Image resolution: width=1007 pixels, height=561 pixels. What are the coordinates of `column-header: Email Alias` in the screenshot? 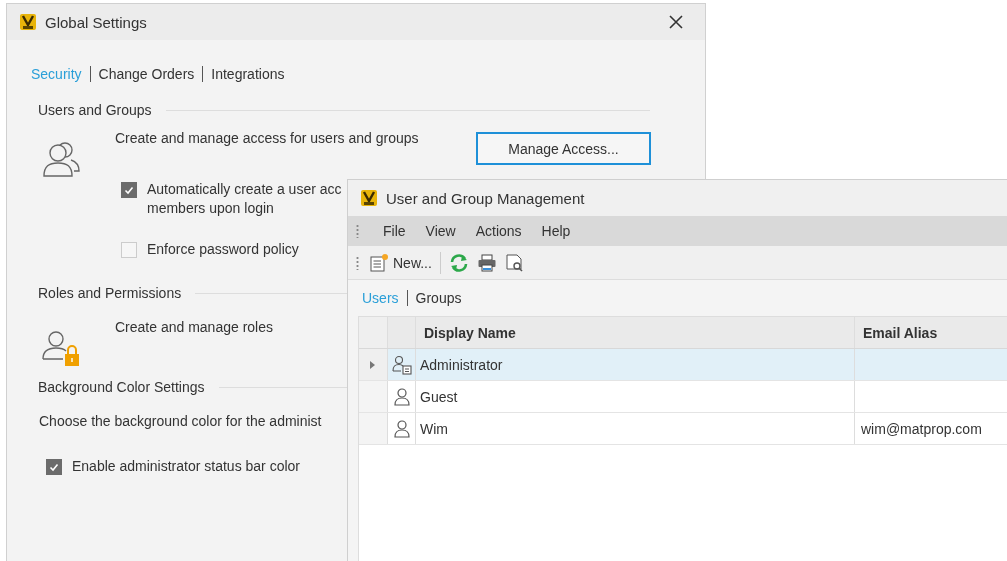 It's located at (931, 332).